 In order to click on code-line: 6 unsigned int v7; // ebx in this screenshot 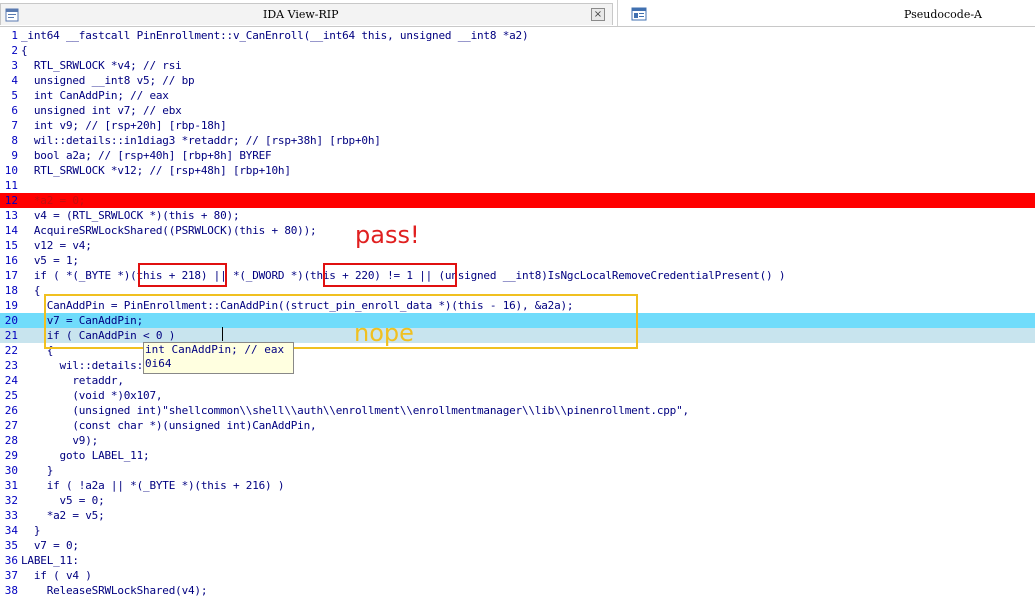, I will do `click(517, 110)`.